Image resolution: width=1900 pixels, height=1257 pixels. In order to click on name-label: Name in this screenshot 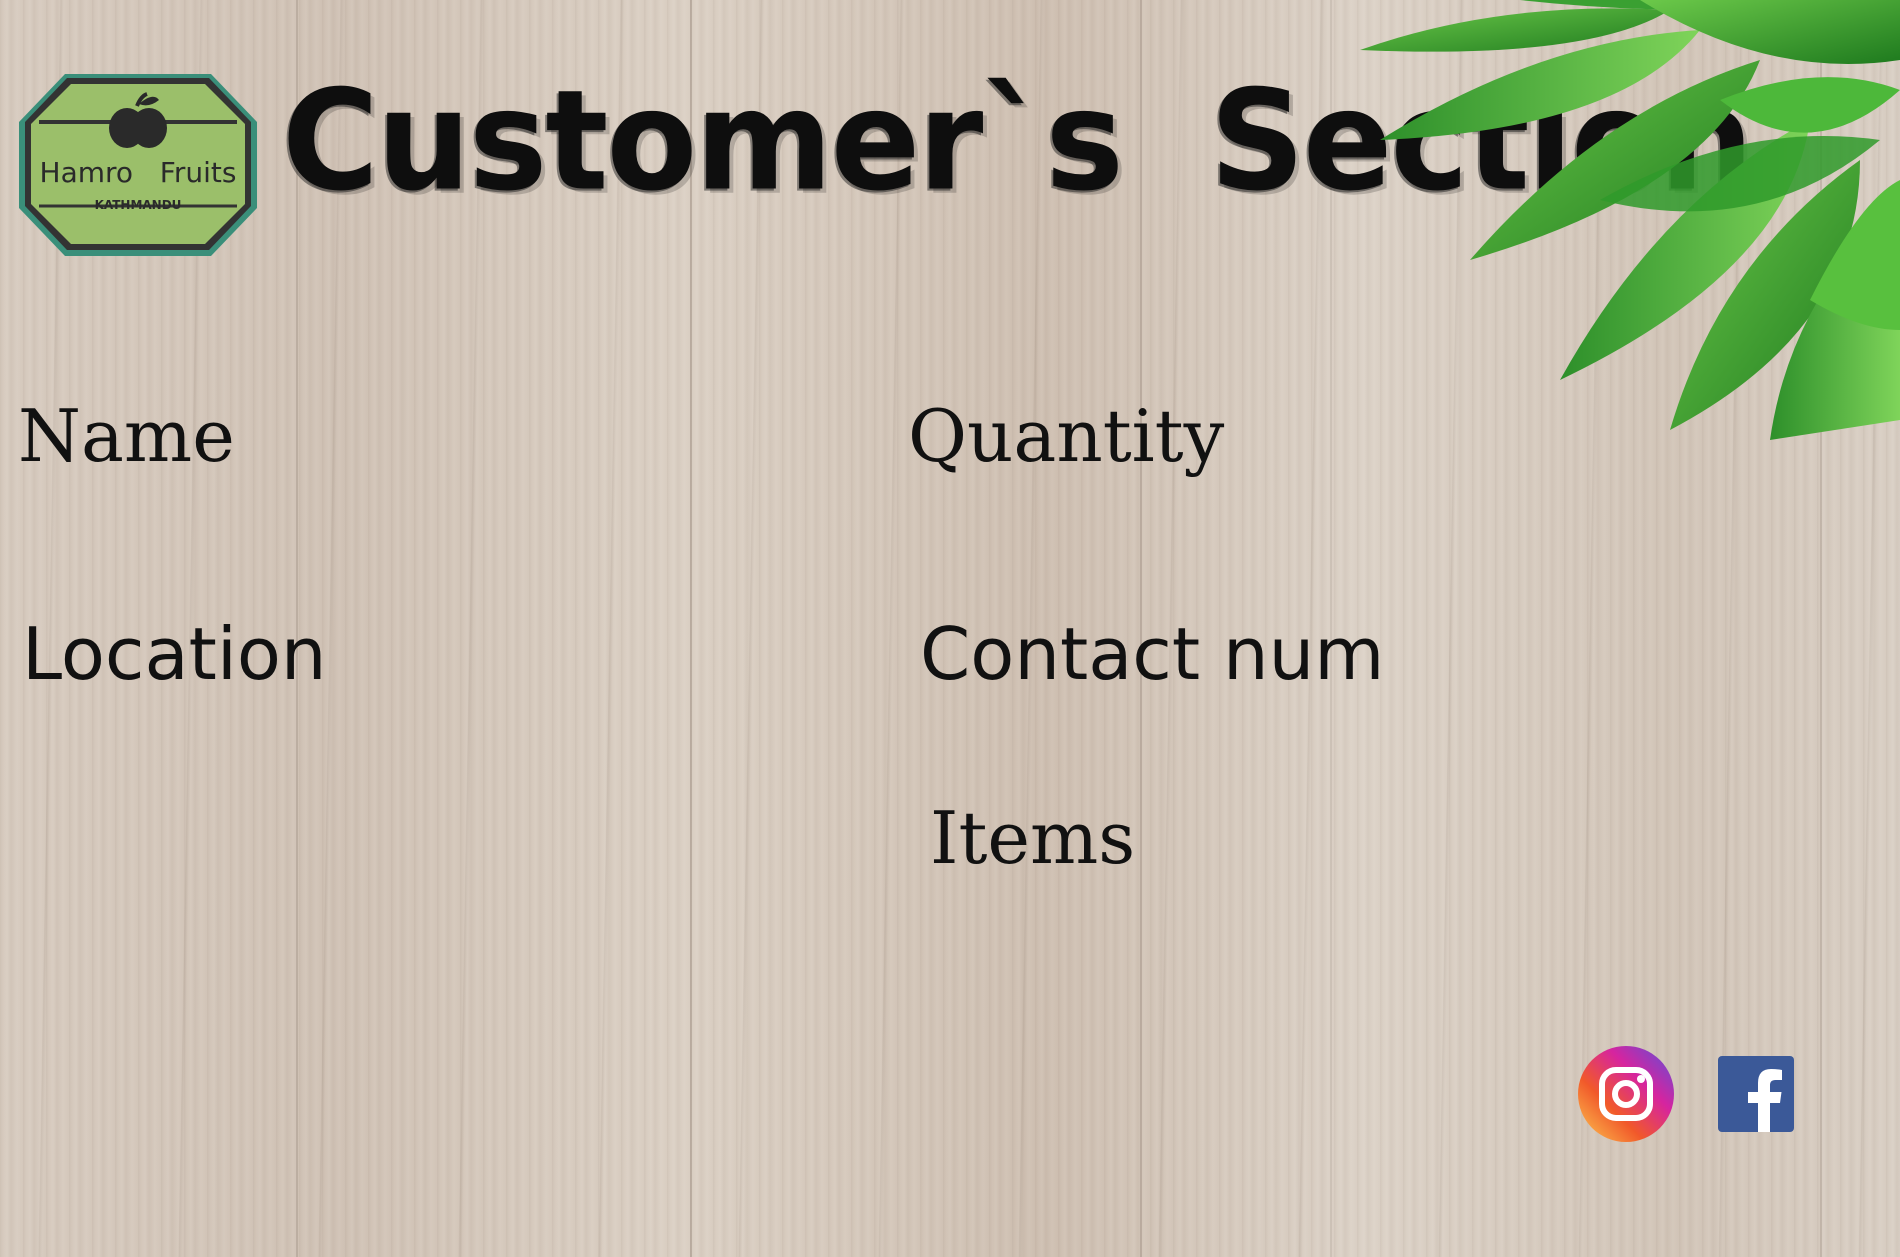, I will do `click(126, 436)`.